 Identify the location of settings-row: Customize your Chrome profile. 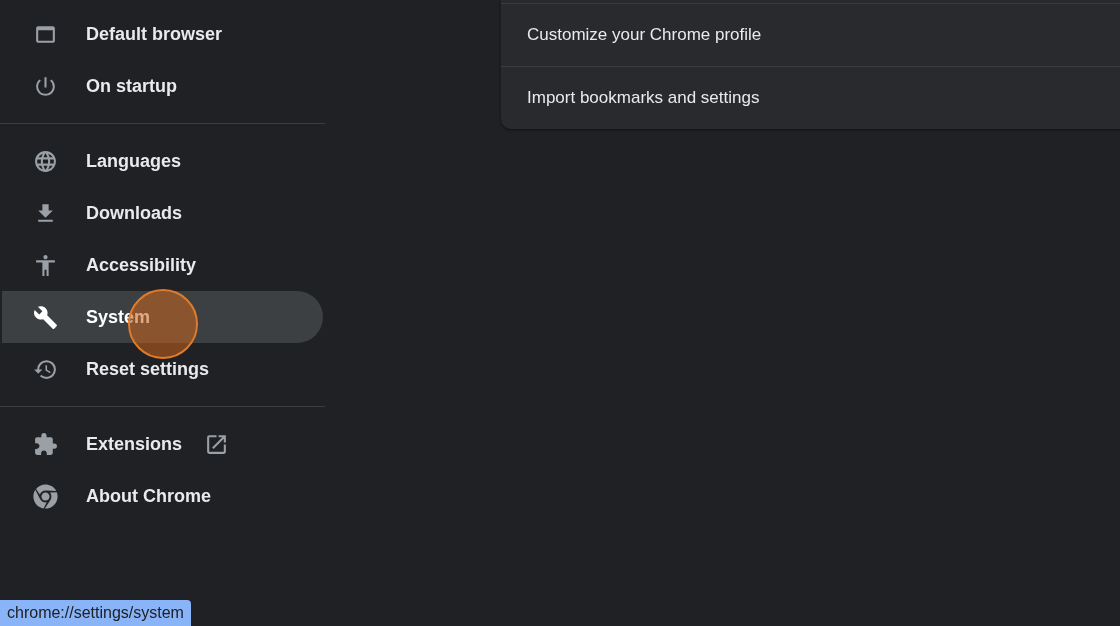
(810, 34).